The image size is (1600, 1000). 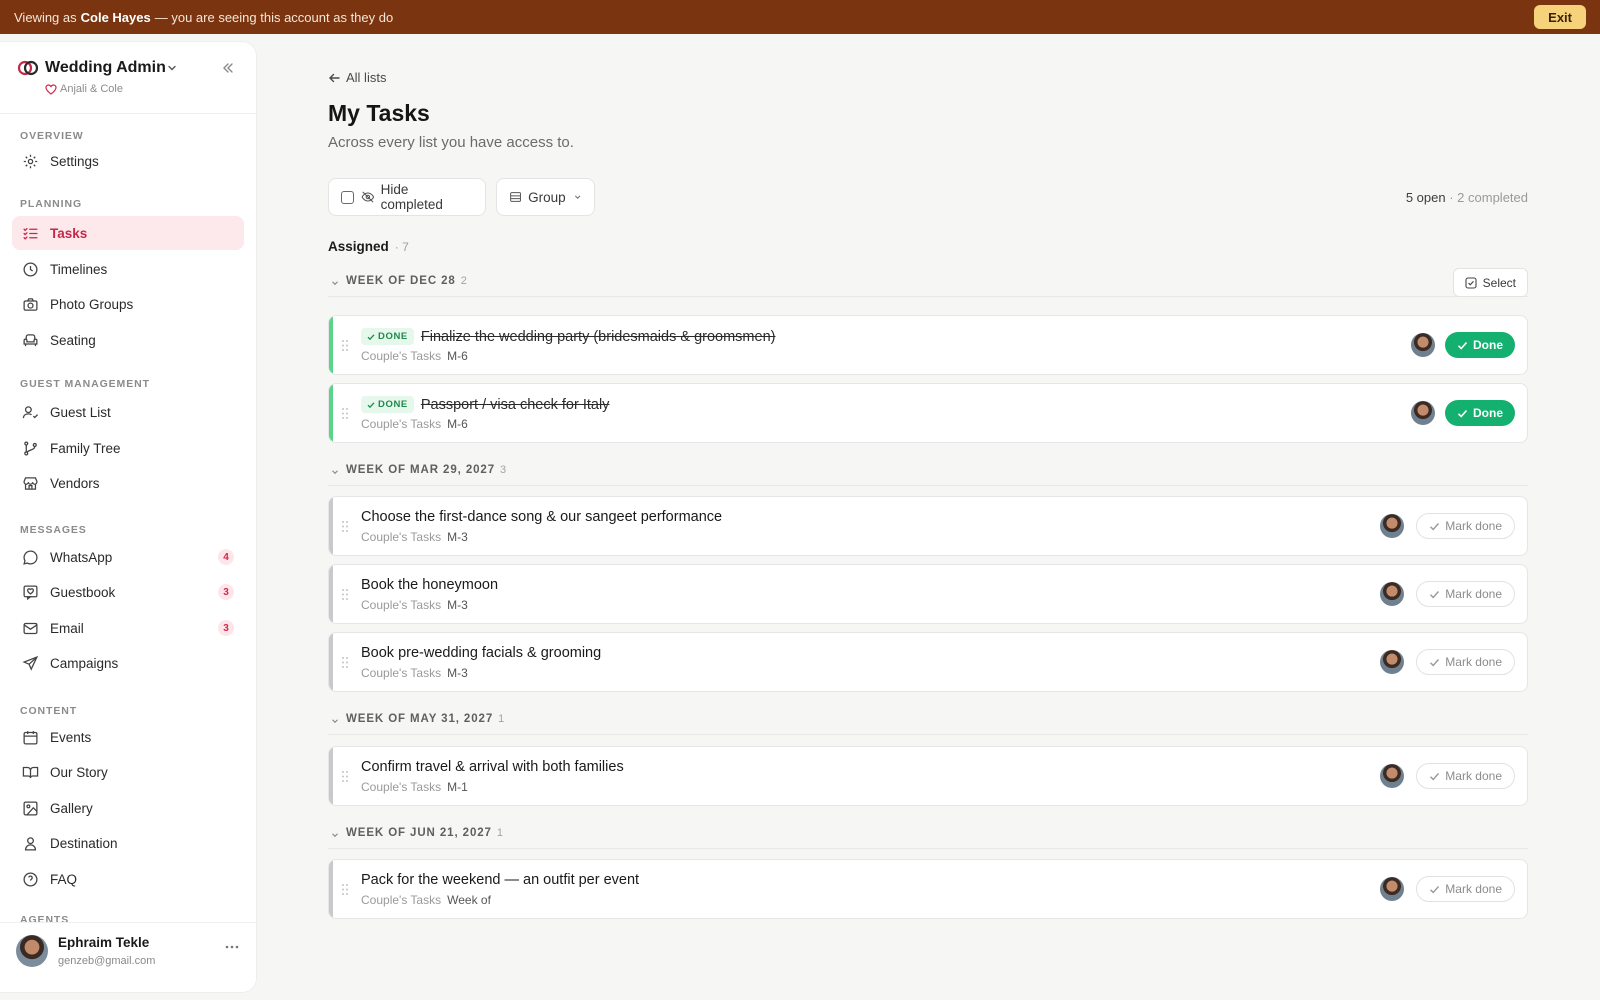 I want to click on sidebar-item-timelines: Timelines, so click(x=128, y=269).